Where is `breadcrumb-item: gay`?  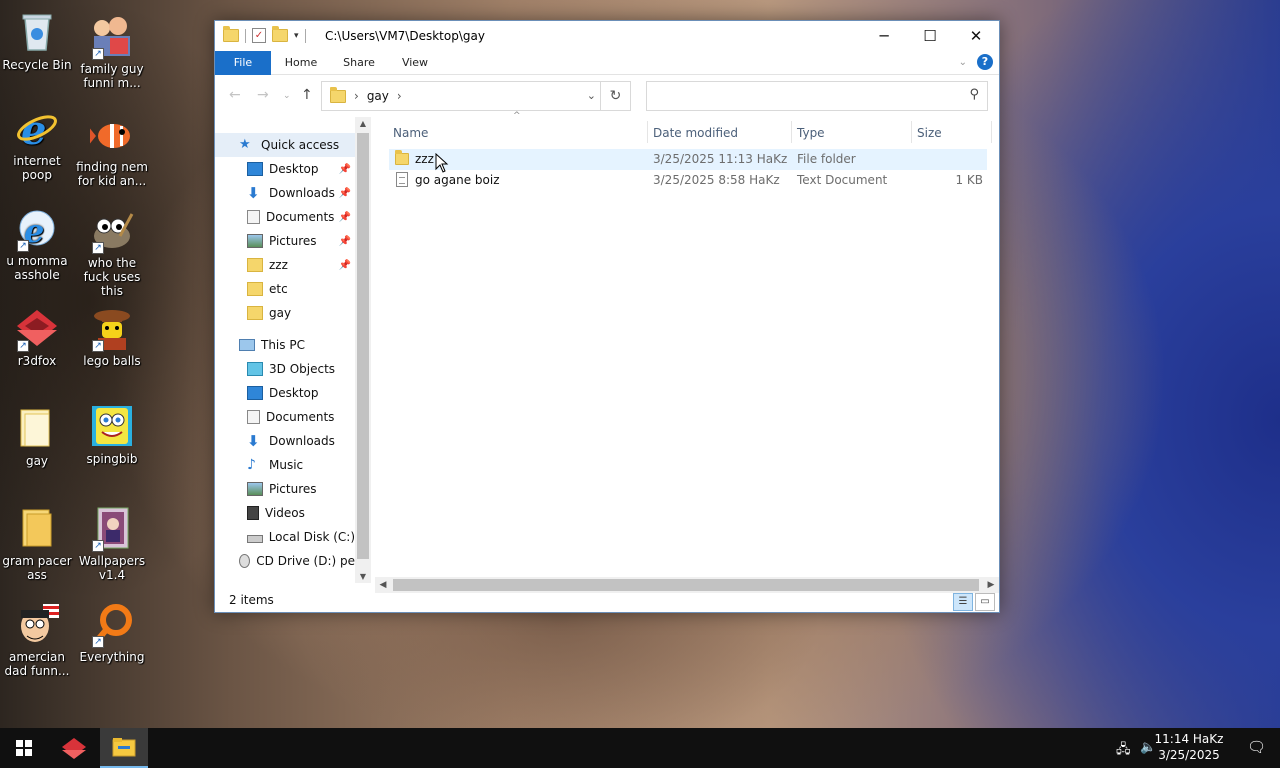
breadcrumb-item: gay is located at coordinates (378, 96).